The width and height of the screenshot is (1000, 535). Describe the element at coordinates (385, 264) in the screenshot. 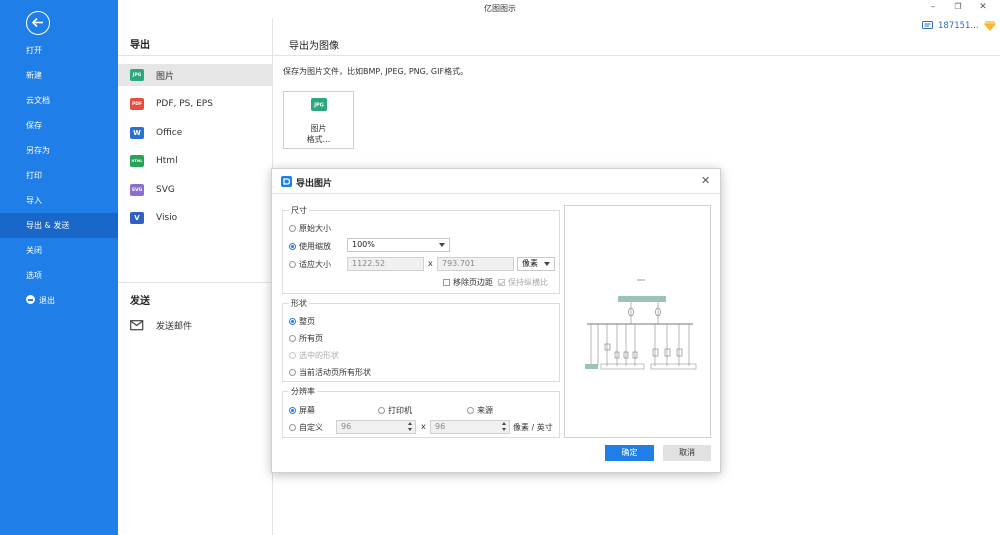

I see `width-input: 1122.52` at that location.